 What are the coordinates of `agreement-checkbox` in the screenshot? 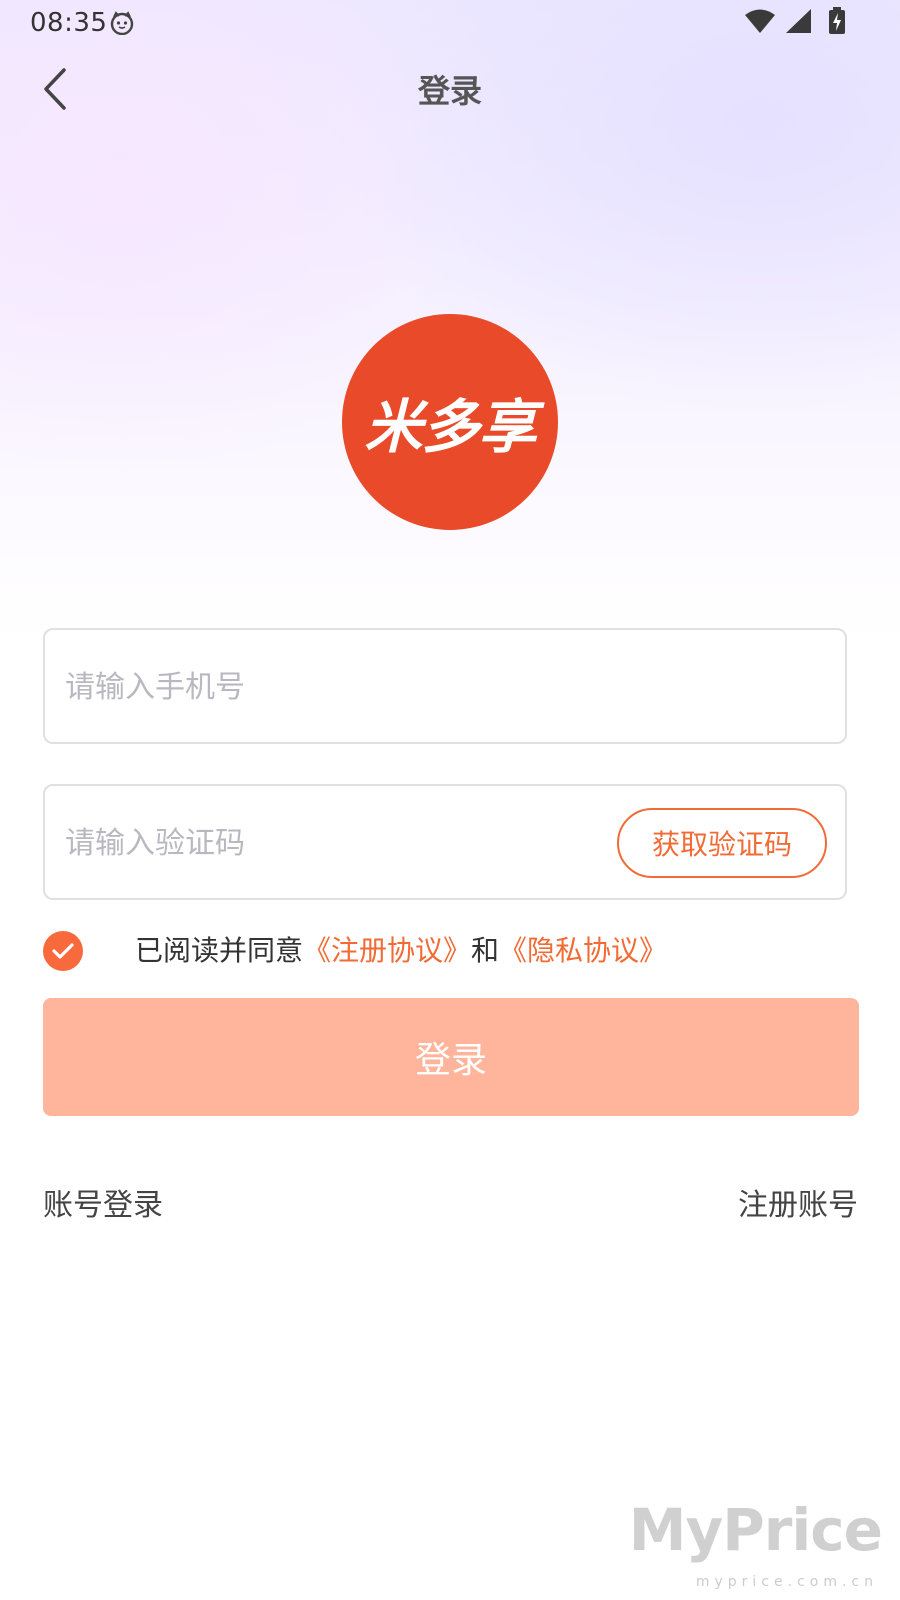 It's located at (63, 951).